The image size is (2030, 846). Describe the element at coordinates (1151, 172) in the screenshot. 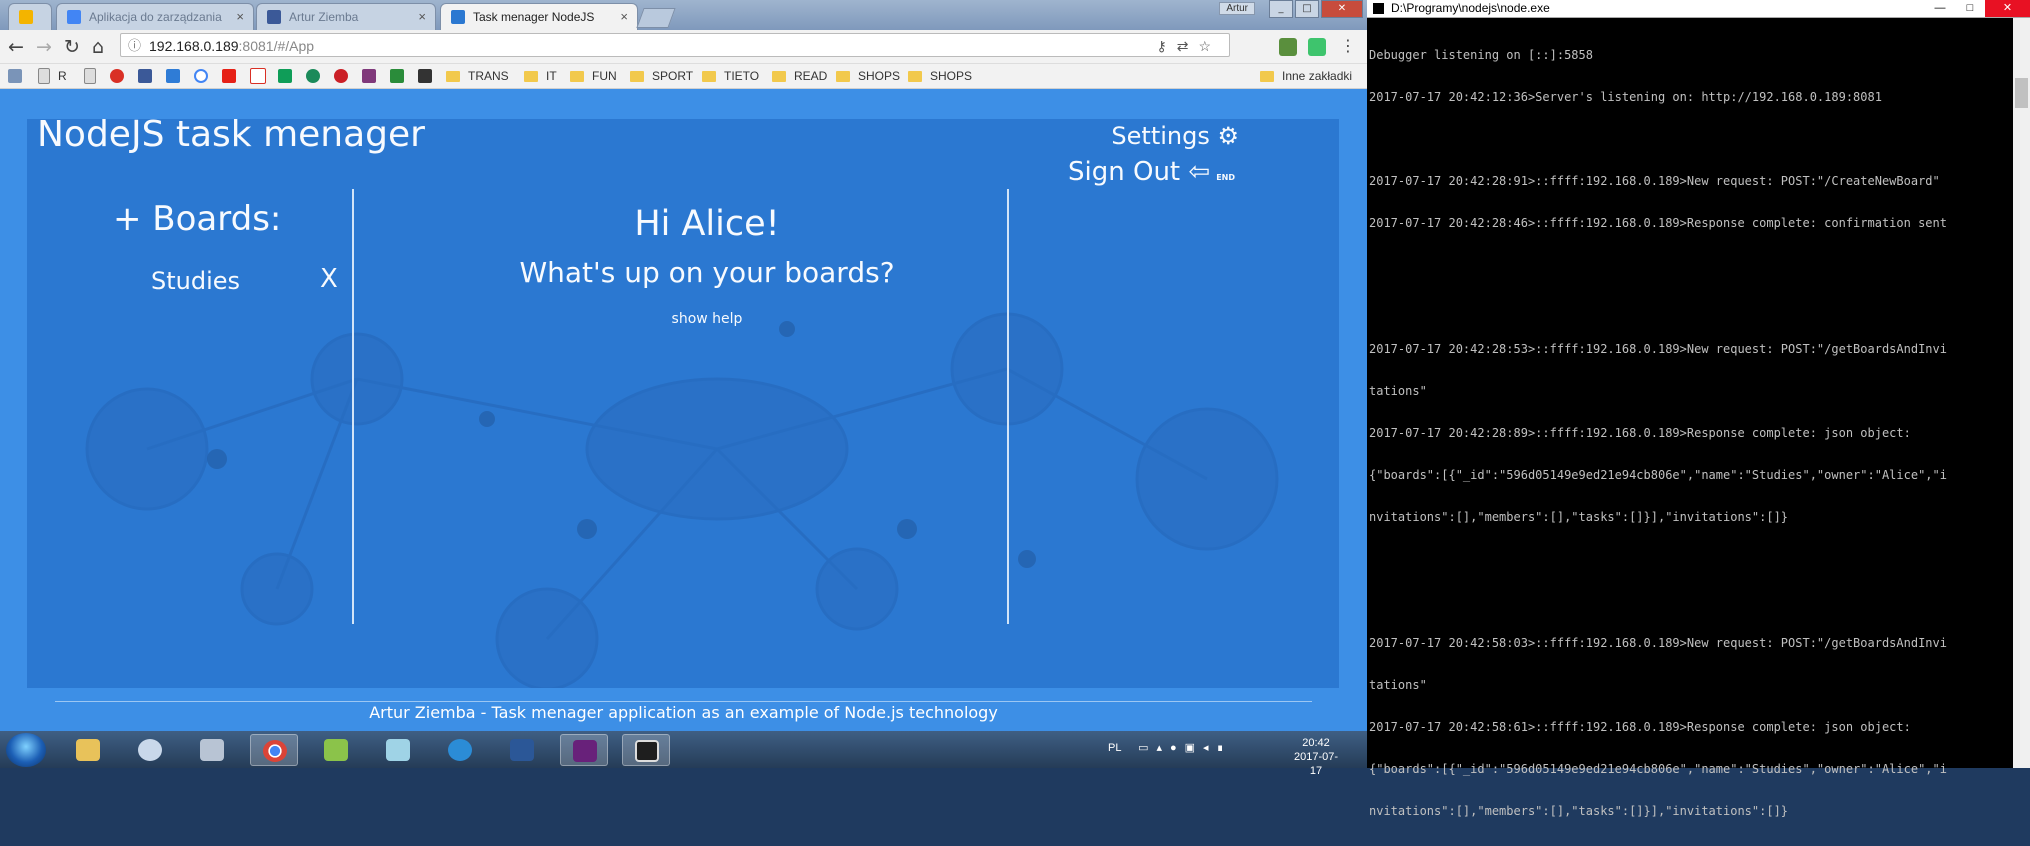

I see `sign-out-link: Sign Out ⇦ END` at that location.